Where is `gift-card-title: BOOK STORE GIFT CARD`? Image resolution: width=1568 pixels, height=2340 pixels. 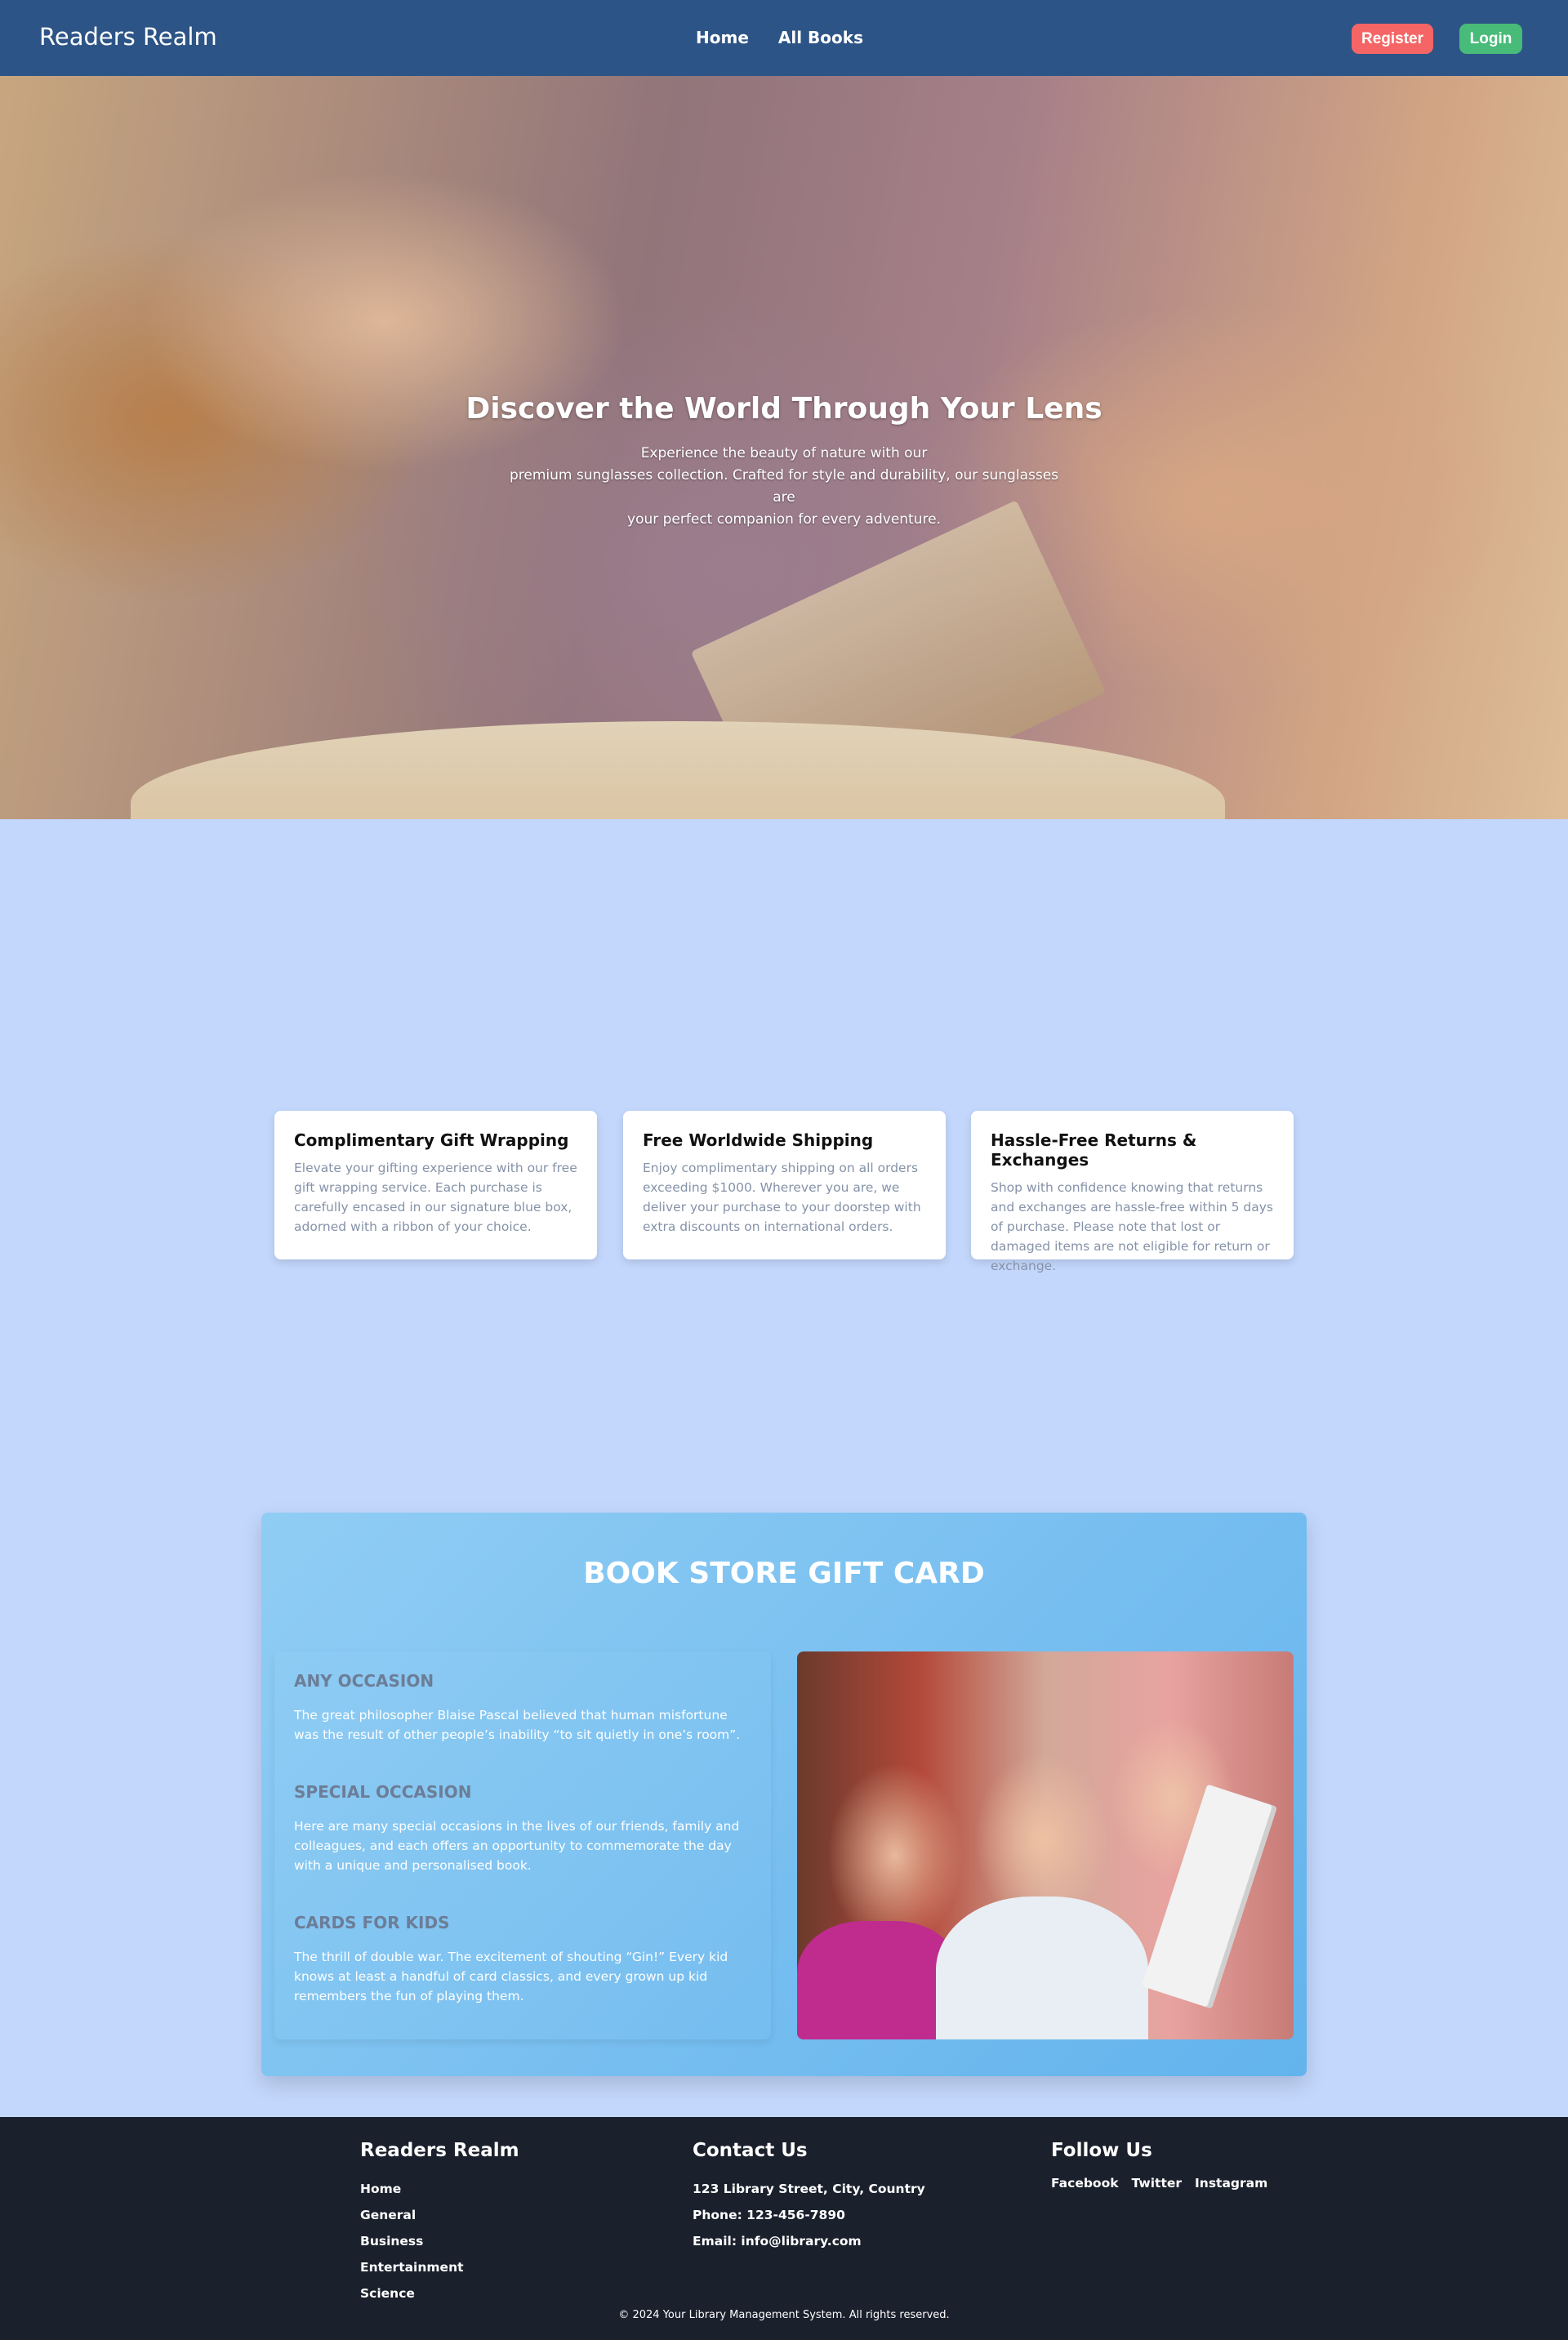
gift-card-title: BOOK STORE GIFT CARD is located at coordinates (784, 1573).